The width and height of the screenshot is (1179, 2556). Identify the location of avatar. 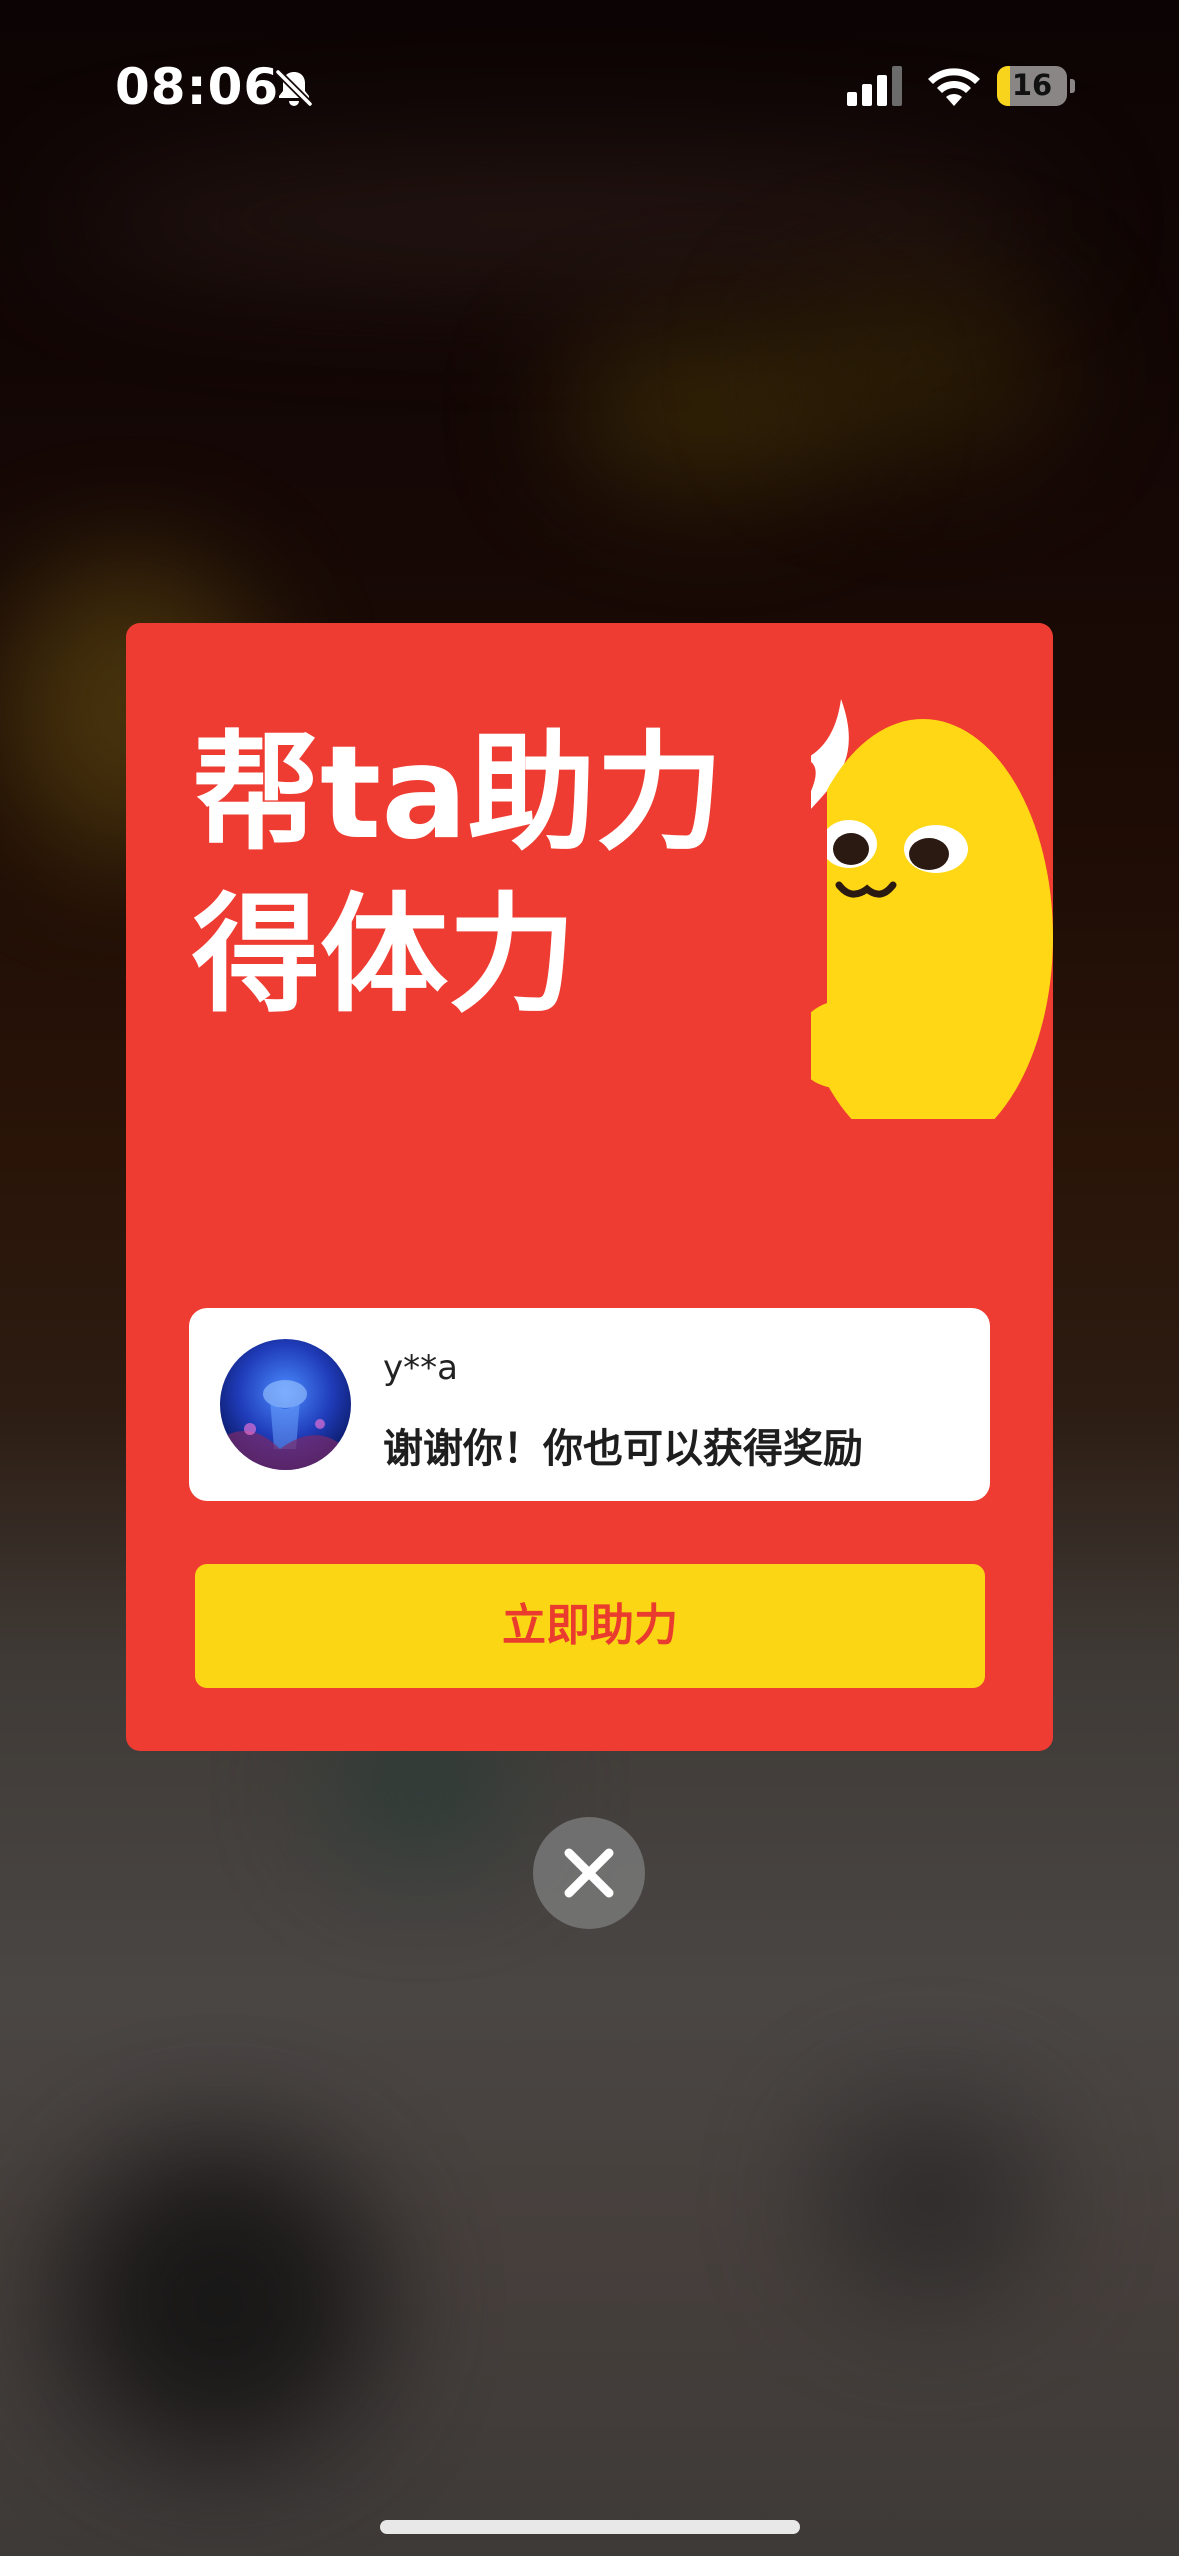
(285, 1404).